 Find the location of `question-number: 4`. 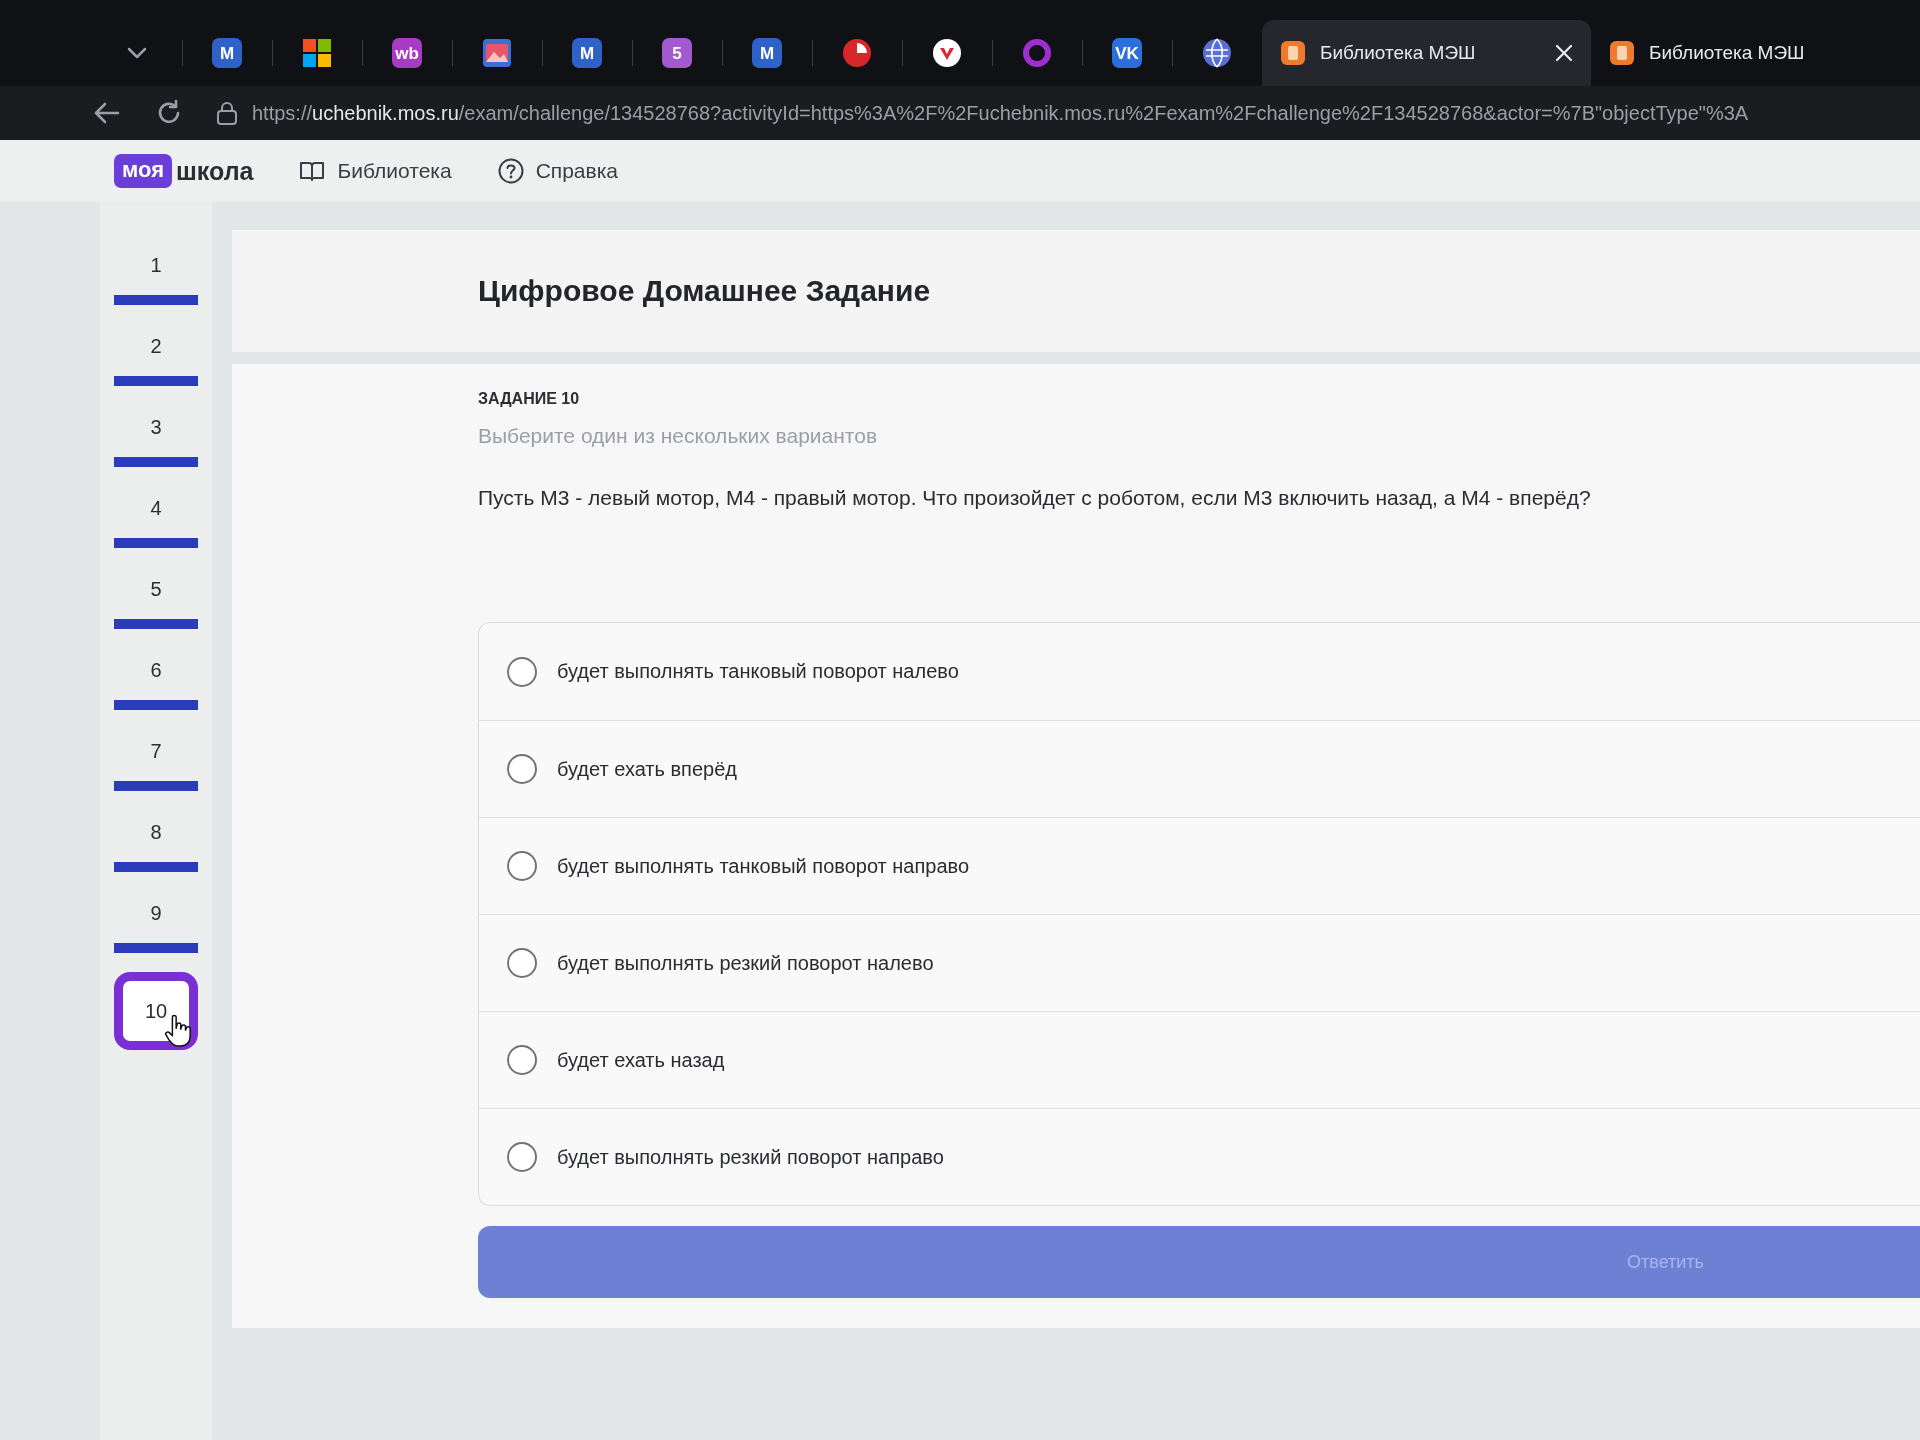

question-number: 4 is located at coordinates (156, 508).